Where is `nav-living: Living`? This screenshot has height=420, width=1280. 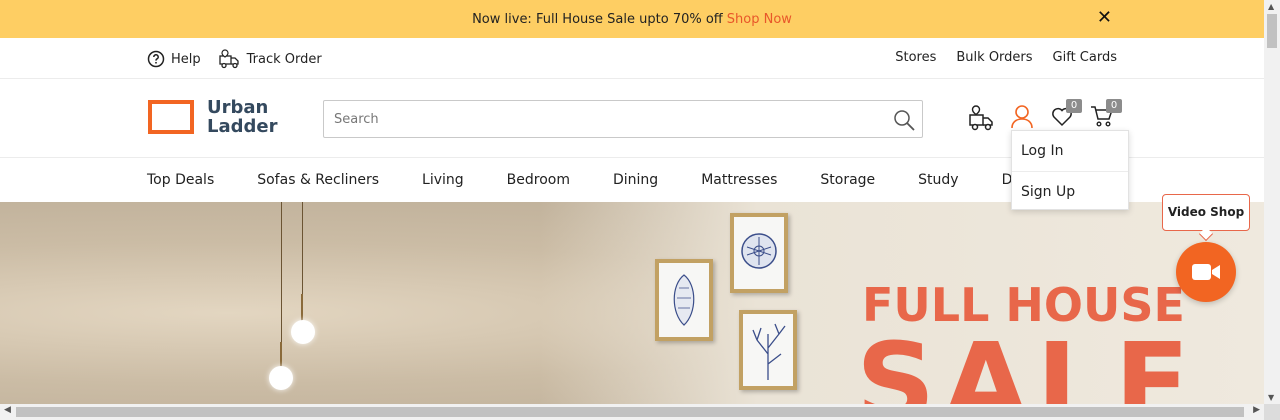 nav-living: Living is located at coordinates (443, 180).